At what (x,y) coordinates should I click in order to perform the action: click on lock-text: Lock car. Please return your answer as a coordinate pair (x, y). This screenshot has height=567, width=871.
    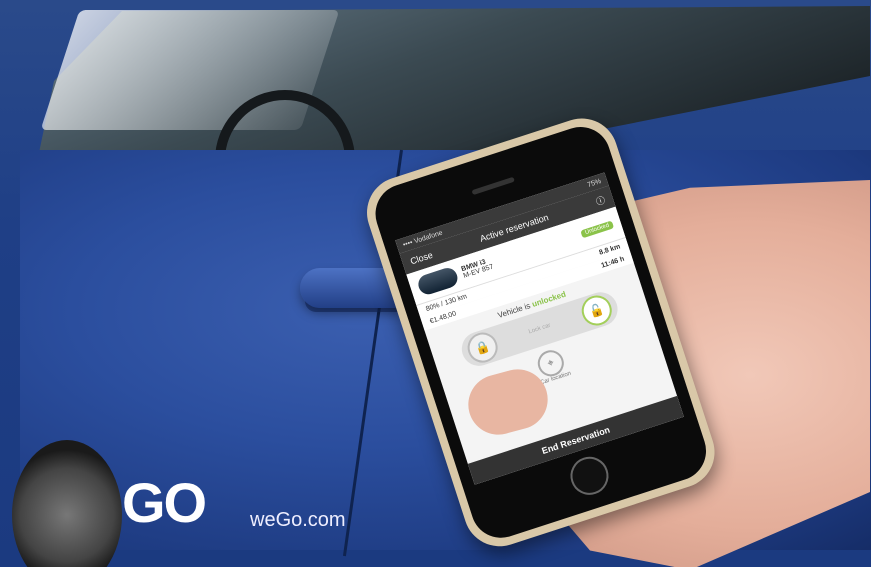
    Looking at the image, I should click on (539, 329).